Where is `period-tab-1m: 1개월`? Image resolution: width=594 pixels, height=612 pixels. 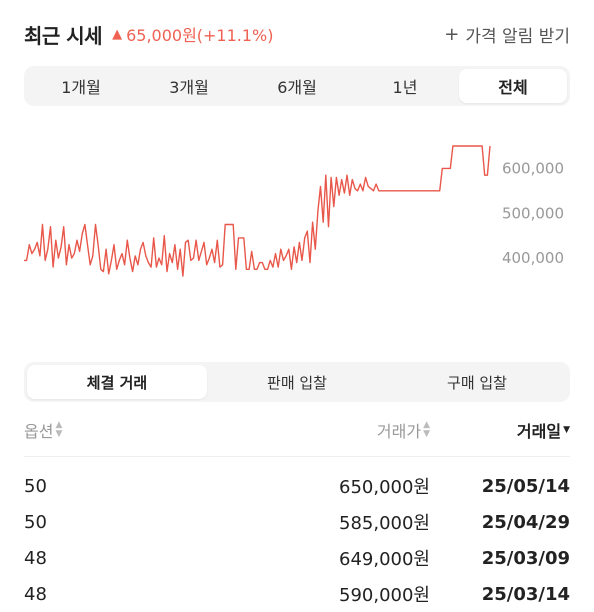 period-tab-1m: 1개월 is located at coordinates (81, 86).